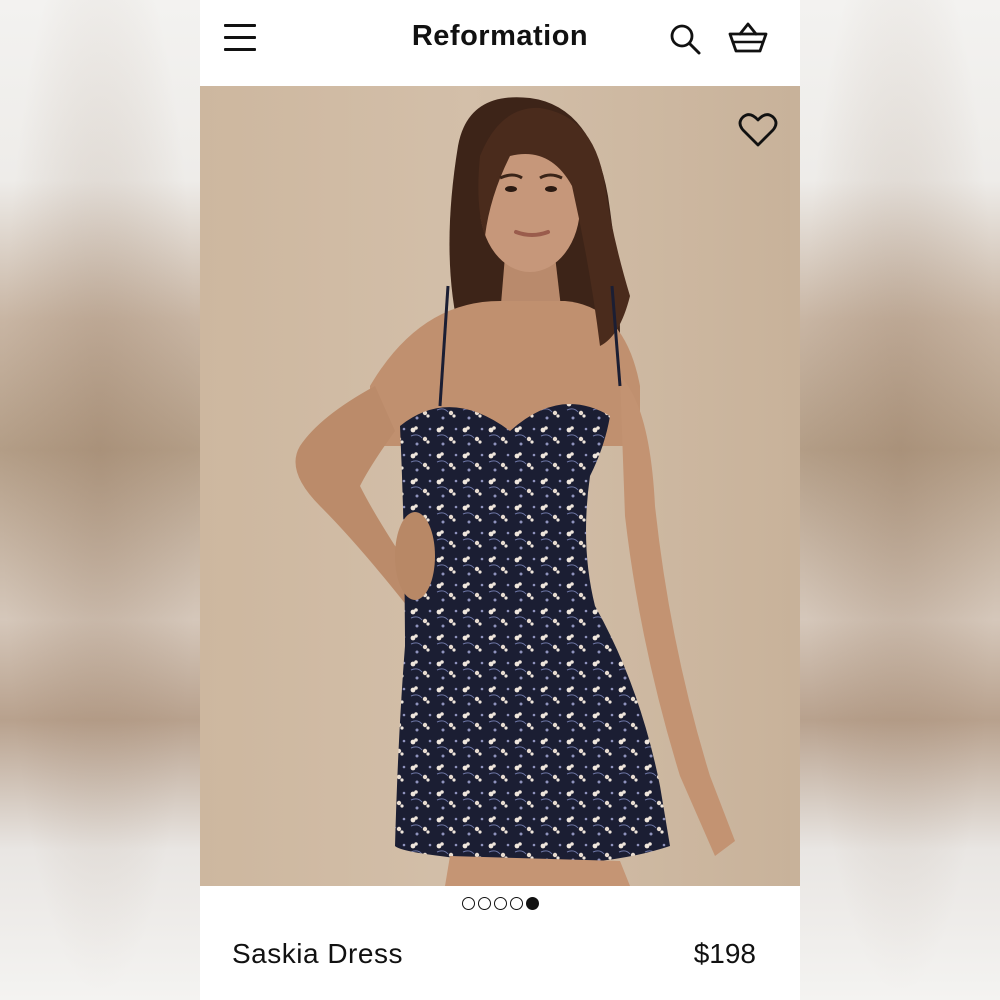  I want to click on shopping-basket-icon, so click(748, 38).